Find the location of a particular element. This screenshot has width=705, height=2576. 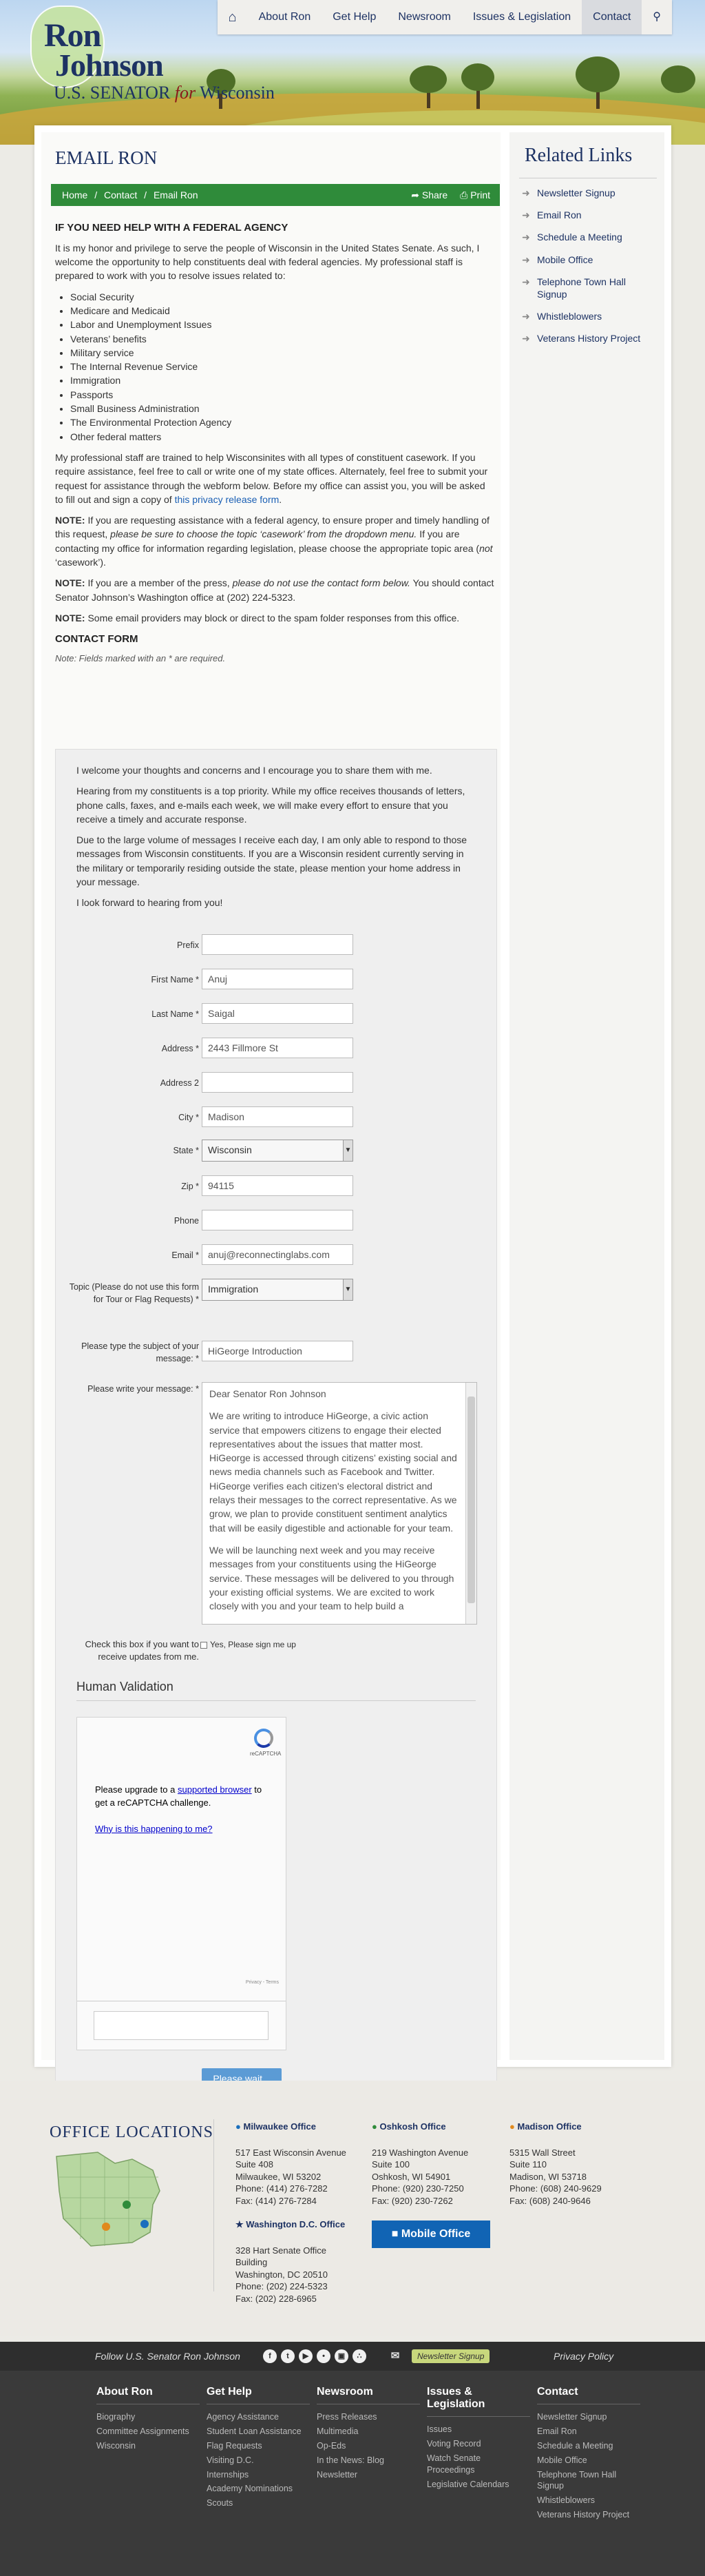

facebook-icon: f is located at coordinates (270, 2356).